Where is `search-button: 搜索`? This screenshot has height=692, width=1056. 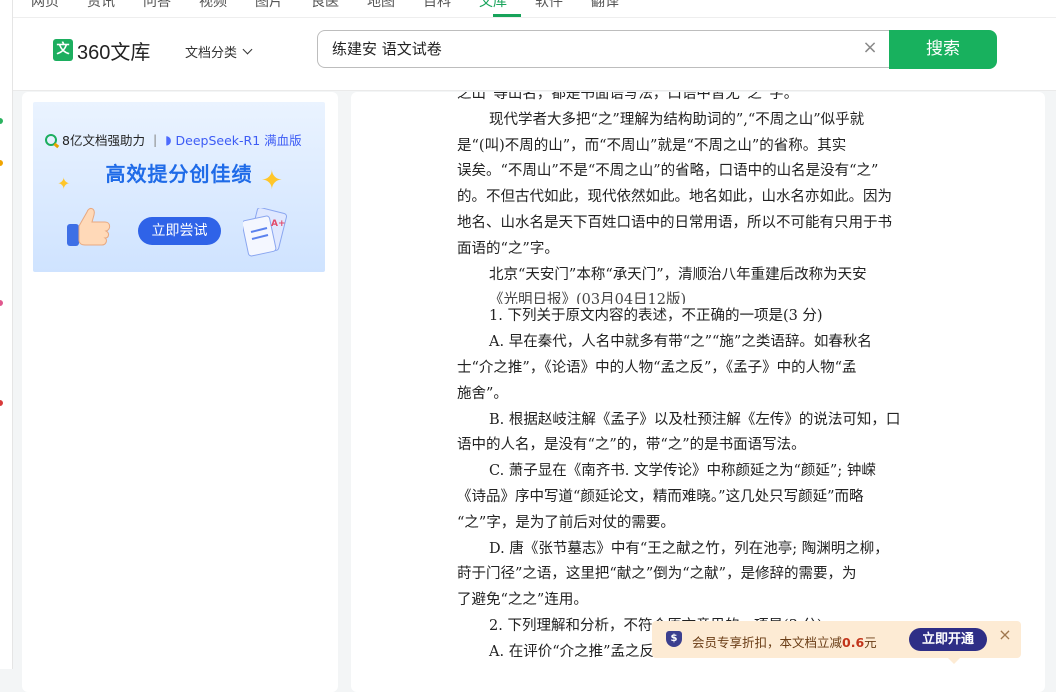 search-button: 搜索 is located at coordinates (943, 49).